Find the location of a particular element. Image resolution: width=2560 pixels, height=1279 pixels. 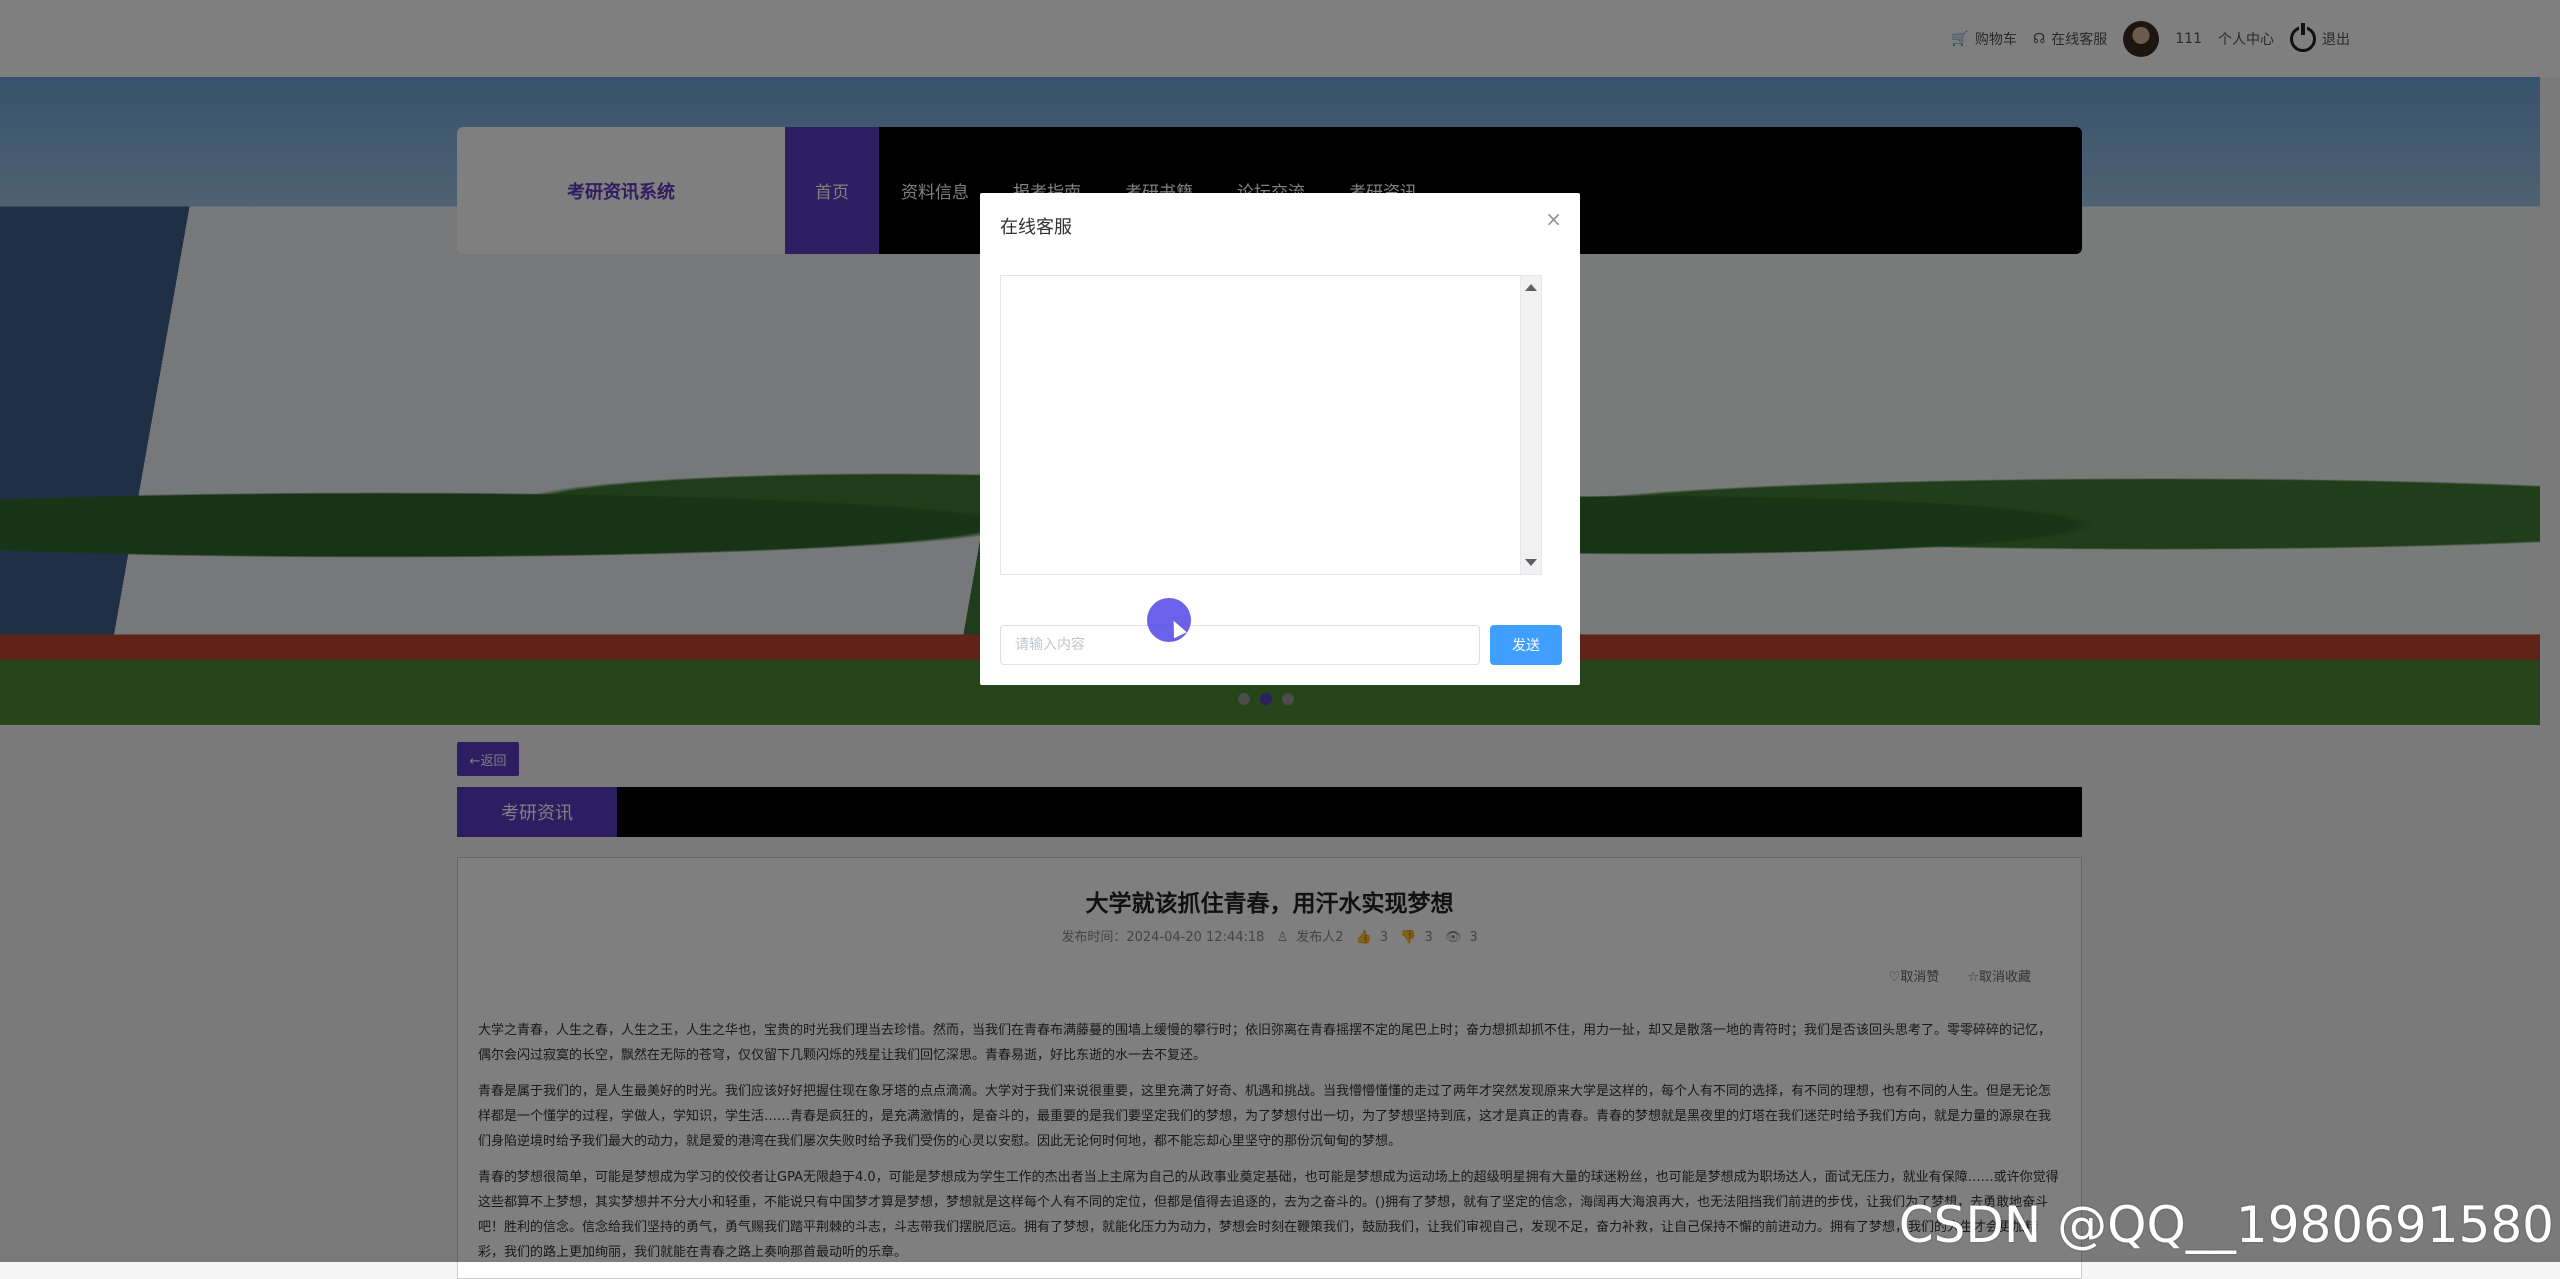

scroll-down-icon is located at coordinates (1531, 562).